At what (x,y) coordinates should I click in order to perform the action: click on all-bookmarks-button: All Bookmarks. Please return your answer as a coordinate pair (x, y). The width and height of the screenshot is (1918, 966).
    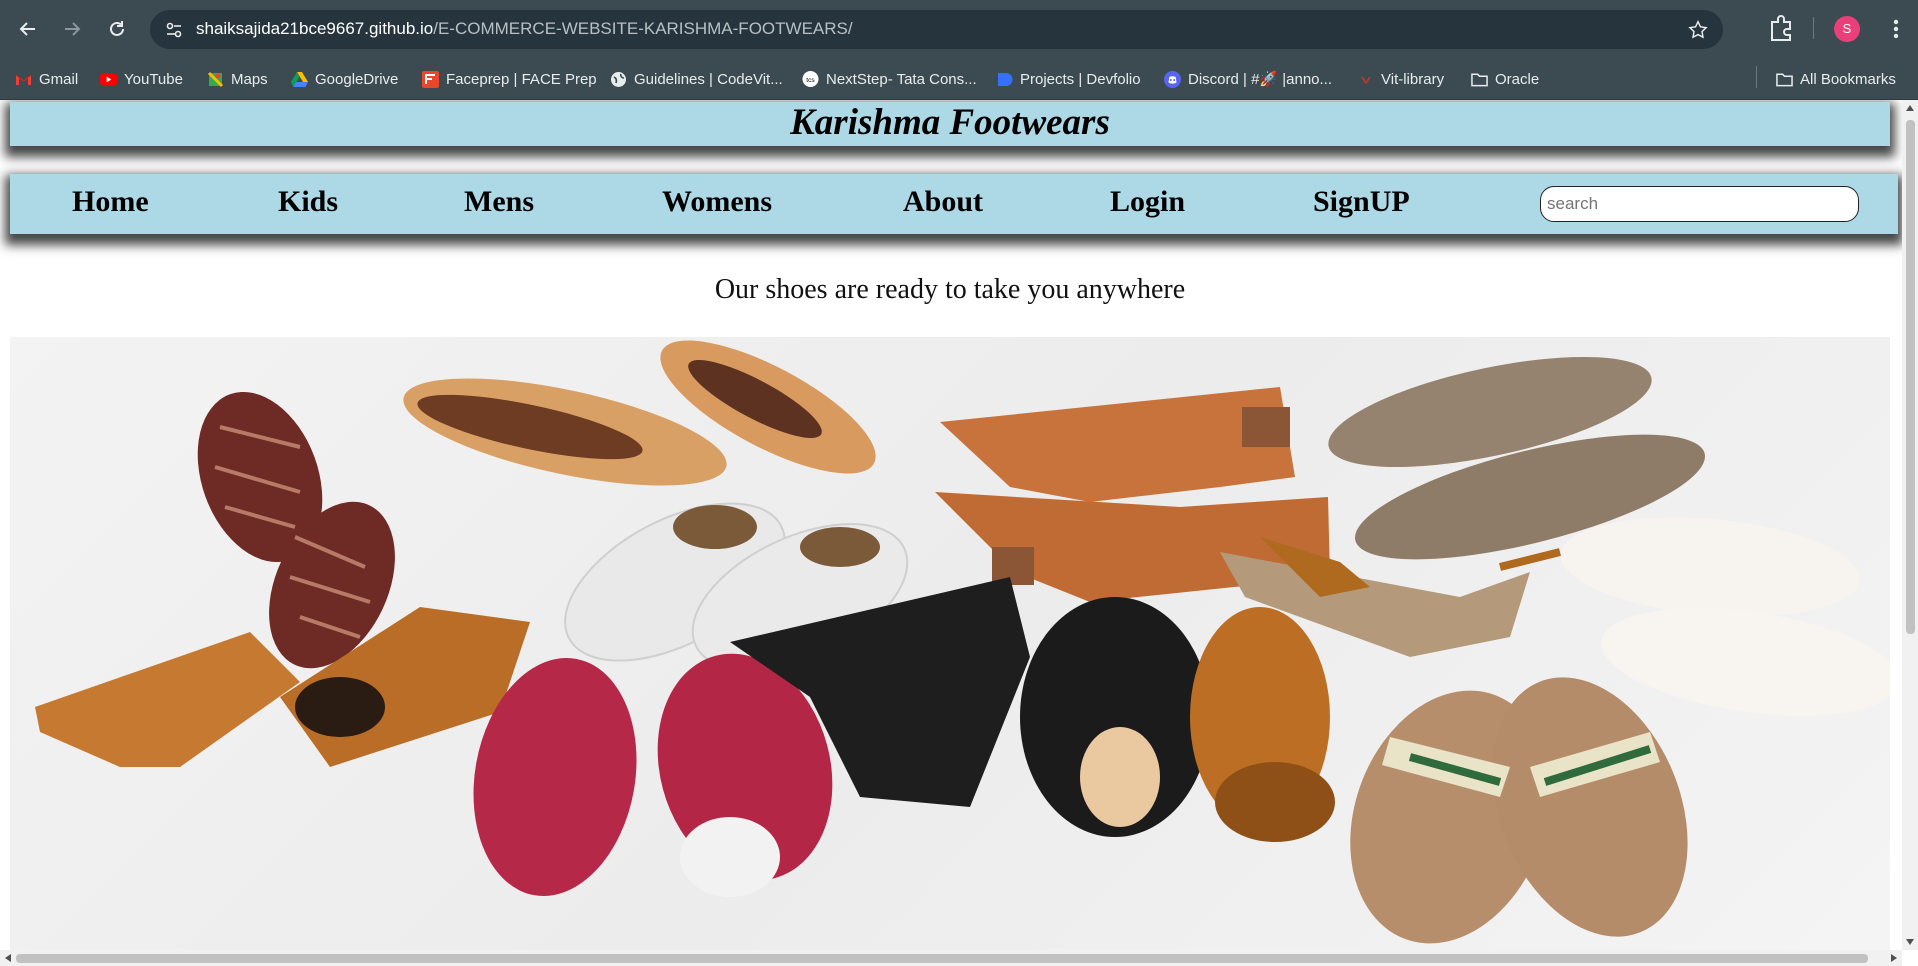
    Looking at the image, I should click on (1836, 79).